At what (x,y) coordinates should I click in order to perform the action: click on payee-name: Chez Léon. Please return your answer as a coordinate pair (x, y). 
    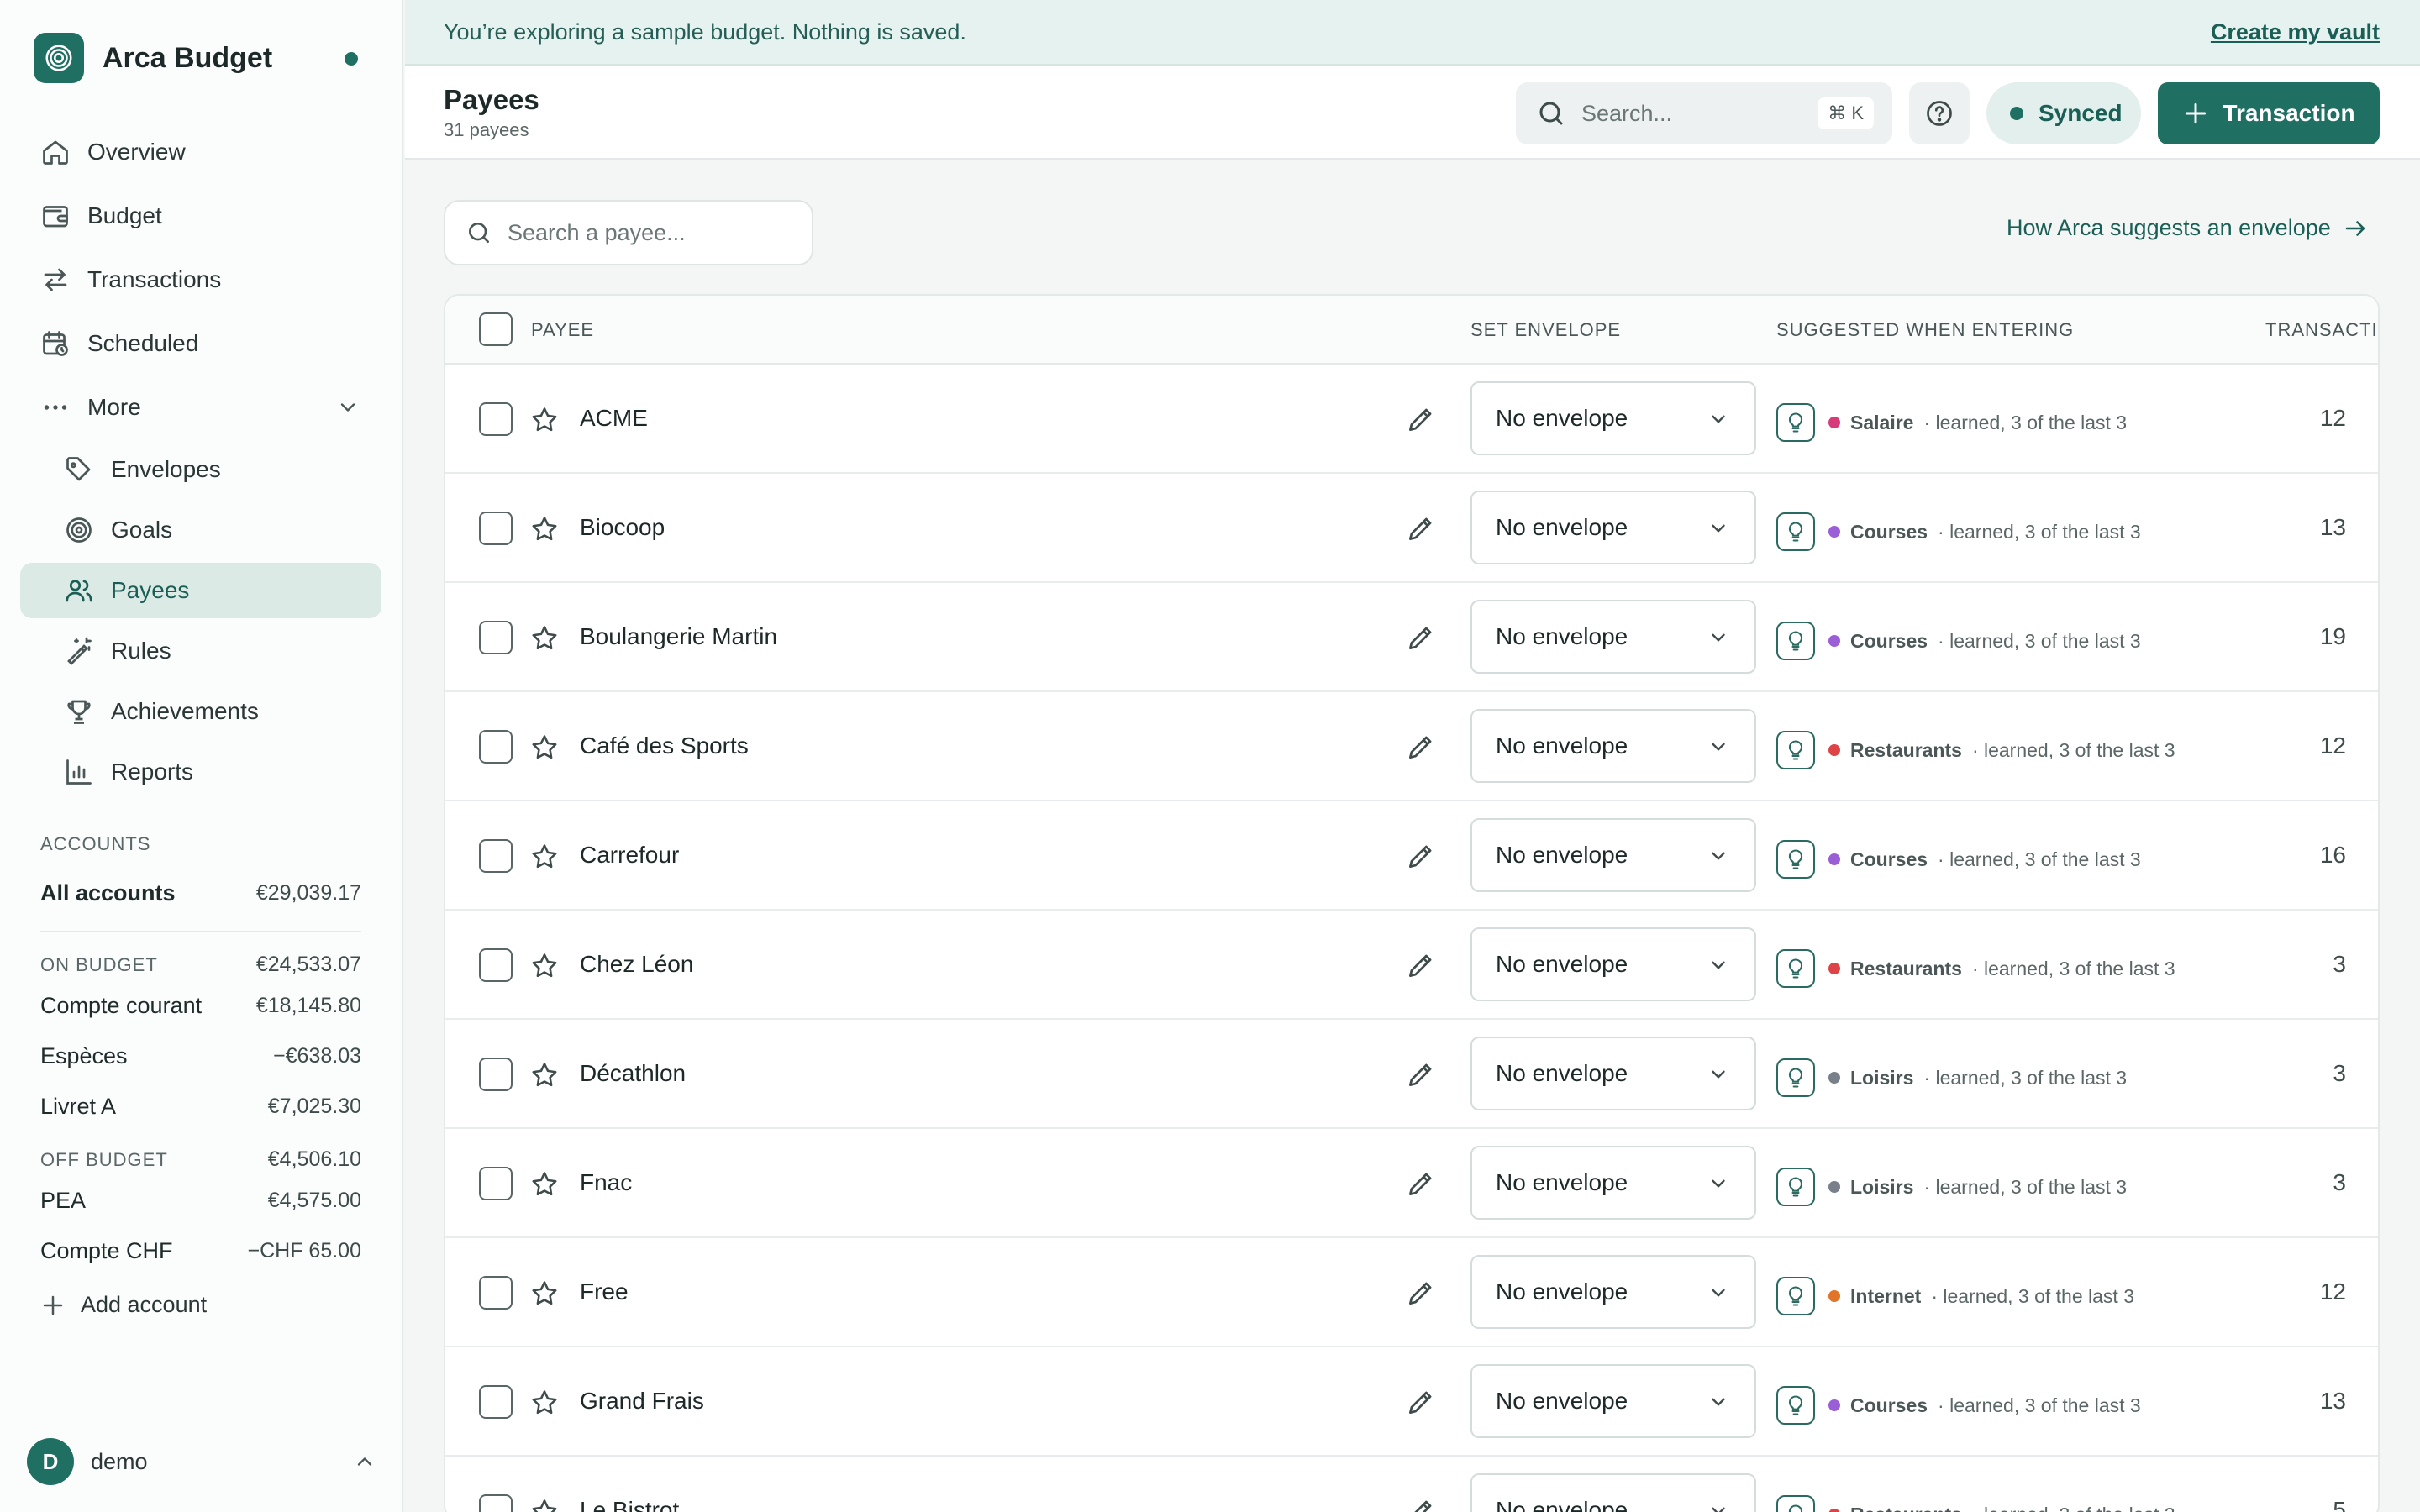
    Looking at the image, I should click on (636, 964).